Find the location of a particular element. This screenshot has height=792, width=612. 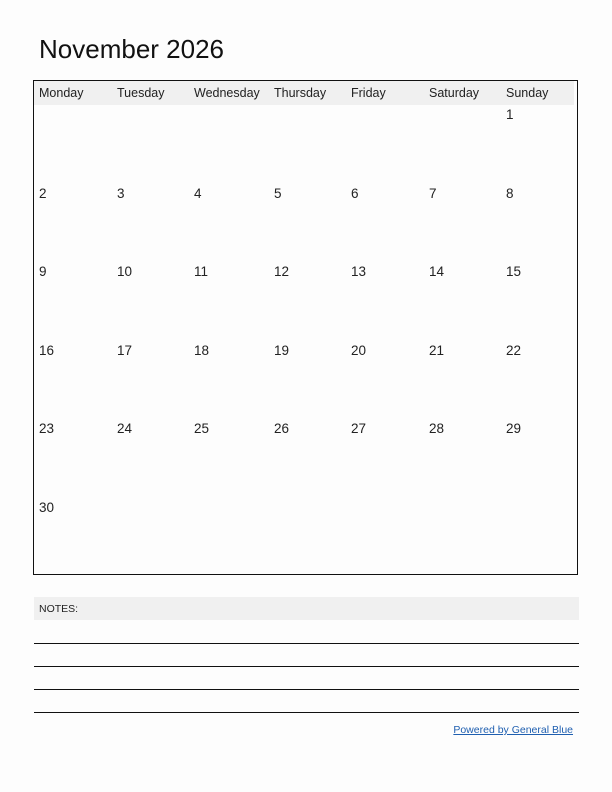

notes-label: NOTES: is located at coordinates (59, 609).